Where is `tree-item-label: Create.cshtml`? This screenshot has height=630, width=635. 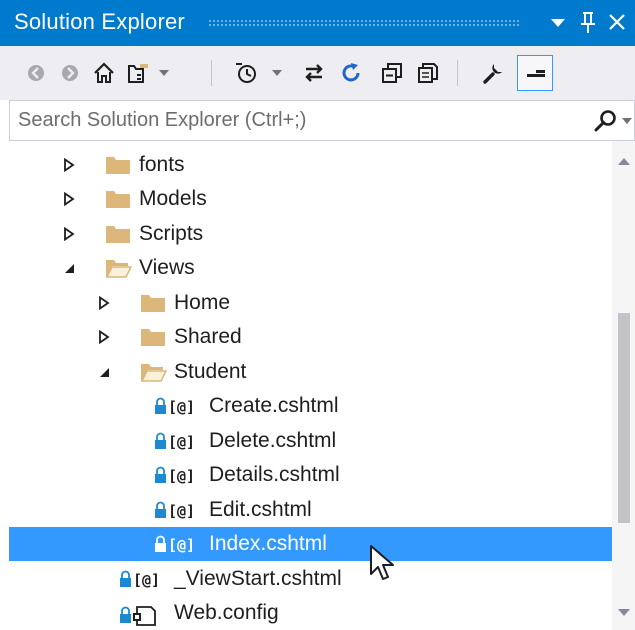 tree-item-label: Create.cshtml is located at coordinates (274, 405).